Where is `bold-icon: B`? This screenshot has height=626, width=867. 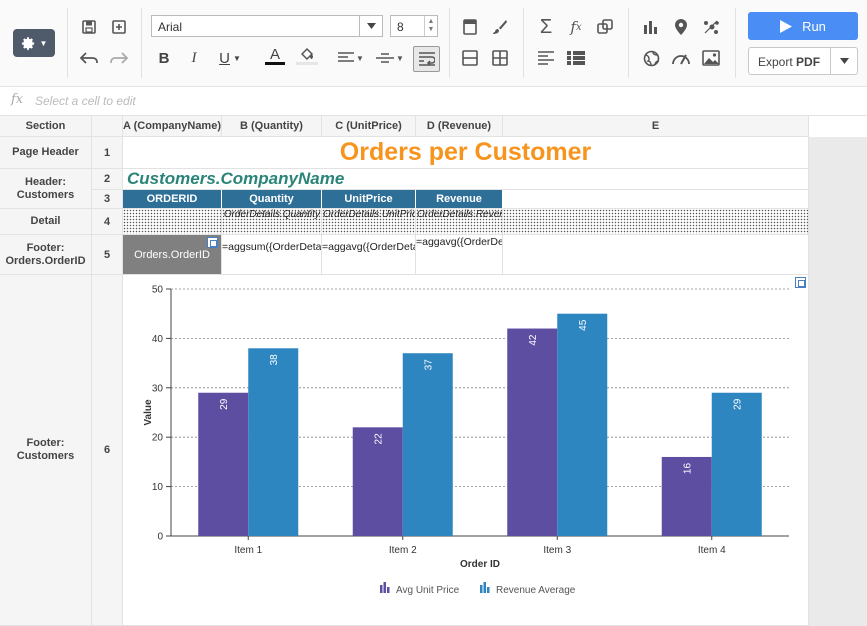 bold-icon: B is located at coordinates (164, 58).